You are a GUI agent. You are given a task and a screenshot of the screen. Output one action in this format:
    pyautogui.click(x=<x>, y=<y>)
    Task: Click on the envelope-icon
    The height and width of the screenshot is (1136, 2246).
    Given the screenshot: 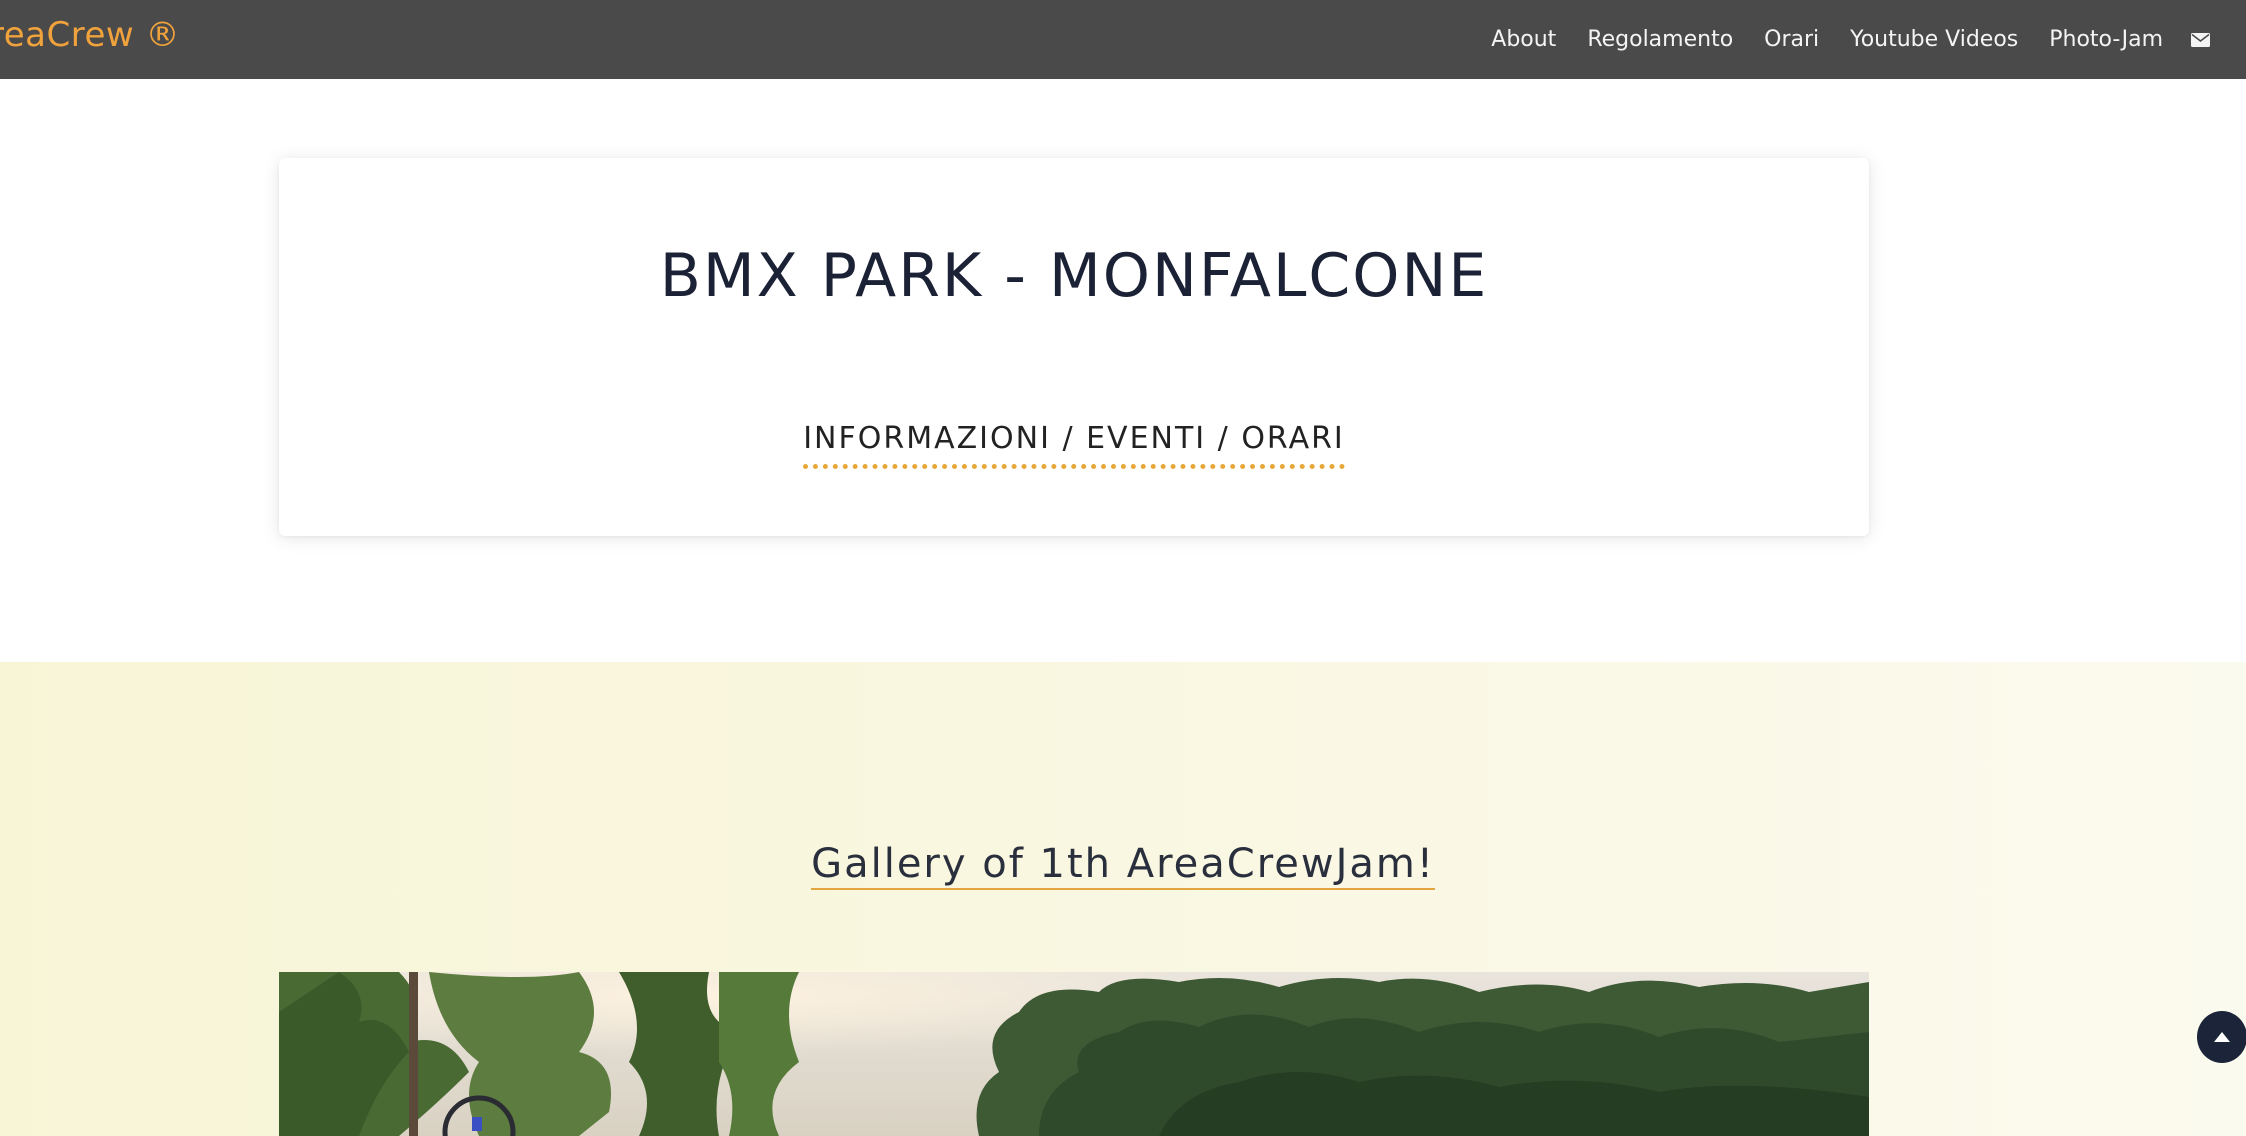 What is the action you would take?
    pyautogui.click(x=2200, y=39)
    